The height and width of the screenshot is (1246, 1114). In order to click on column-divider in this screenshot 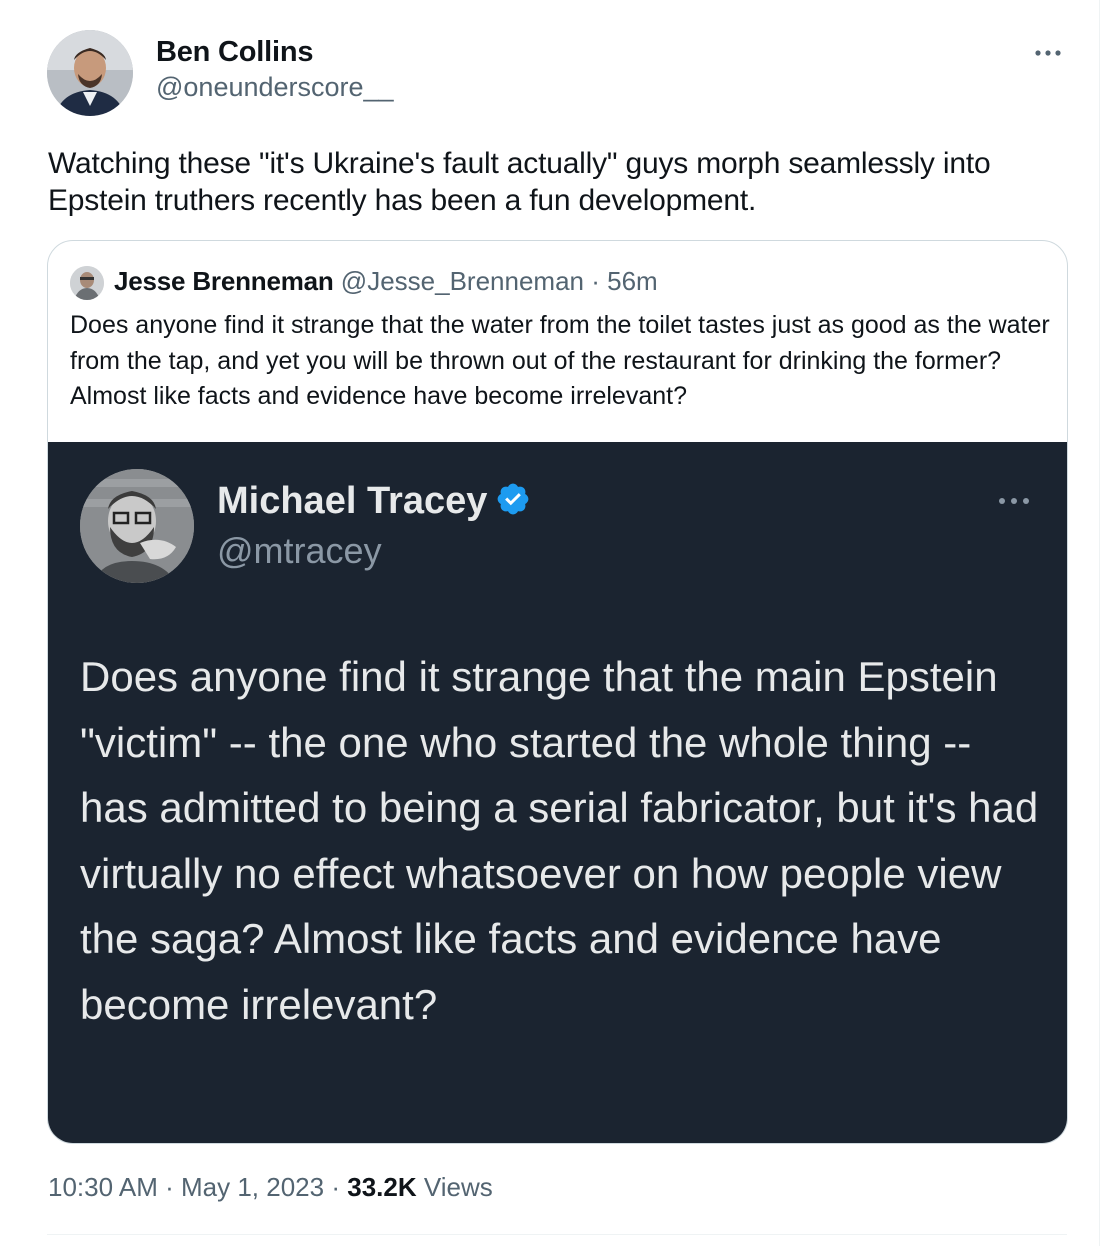, I will do `click(1099, 623)`.